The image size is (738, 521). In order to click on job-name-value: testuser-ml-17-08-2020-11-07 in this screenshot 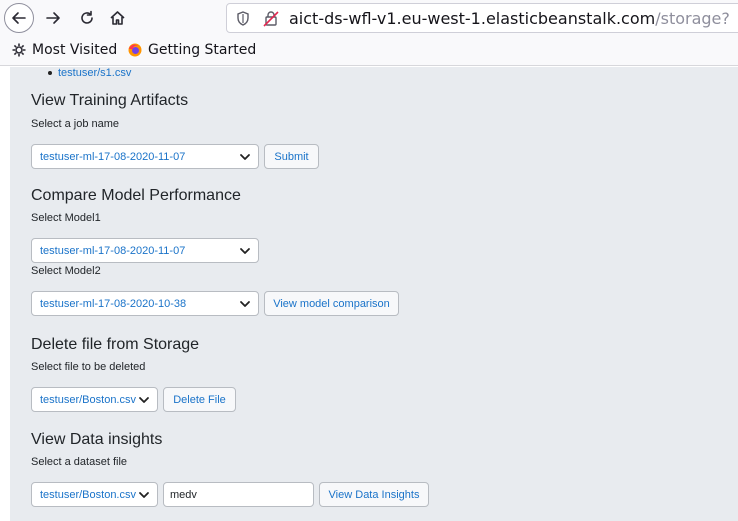, I will do `click(113, 156)`.